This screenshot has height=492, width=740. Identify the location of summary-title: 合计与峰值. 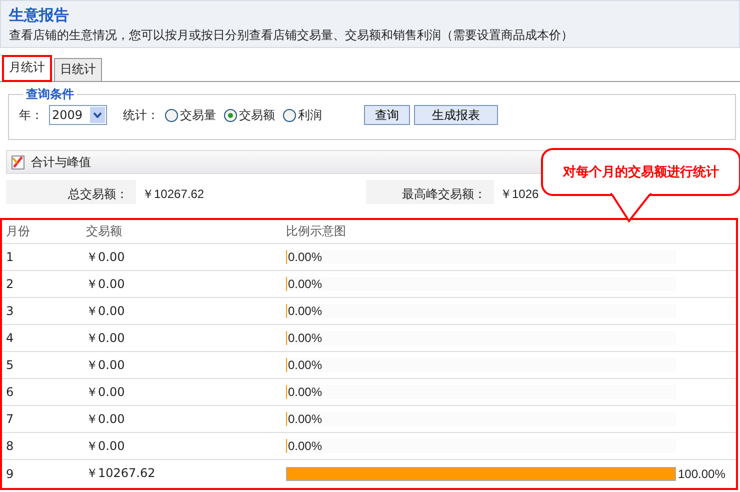
(61, 162).